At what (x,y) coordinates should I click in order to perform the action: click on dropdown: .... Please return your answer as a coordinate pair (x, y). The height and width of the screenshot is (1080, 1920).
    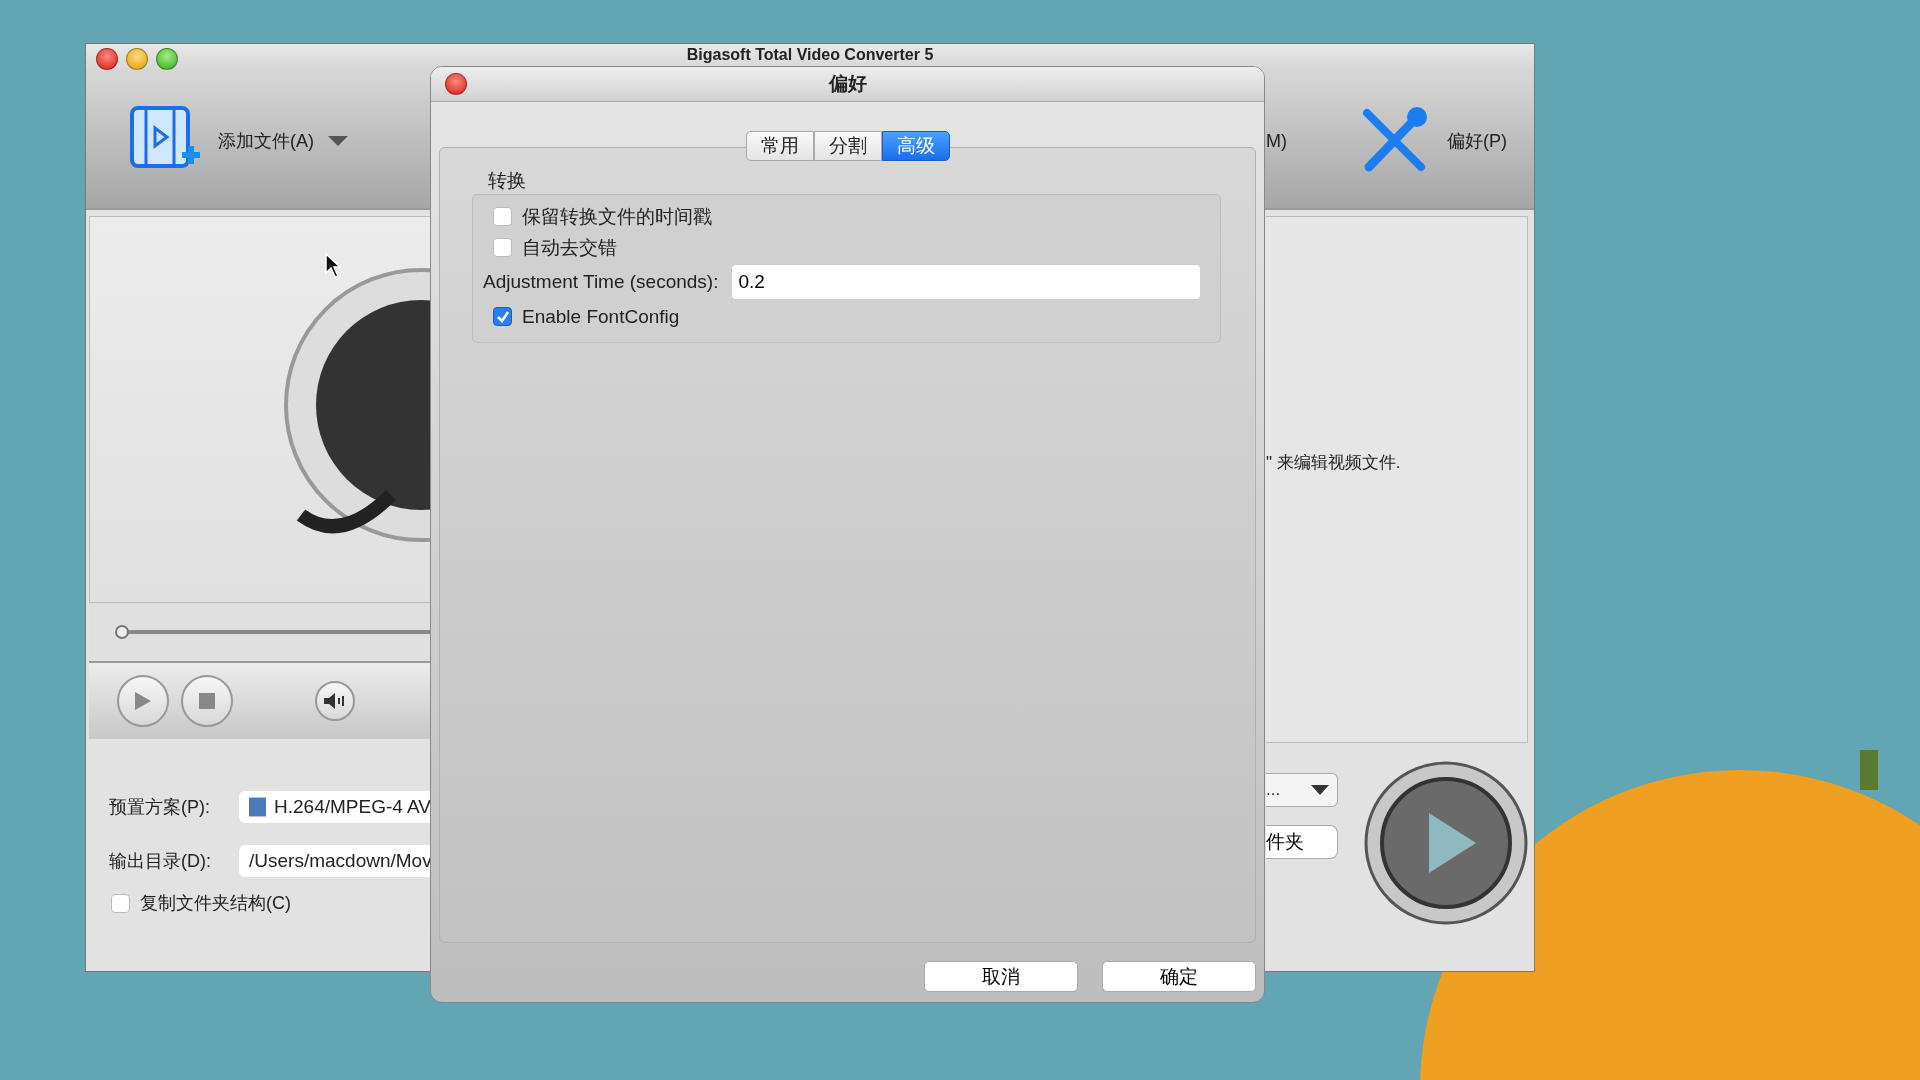
    Looking at the image, I should click on (1302, 790).